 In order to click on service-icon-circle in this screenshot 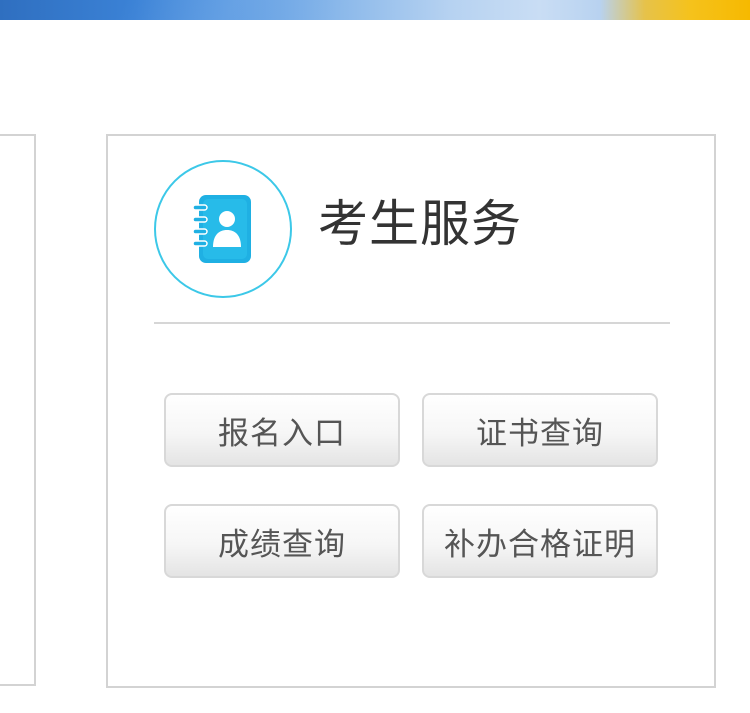, I will do `click(223, 229)`.